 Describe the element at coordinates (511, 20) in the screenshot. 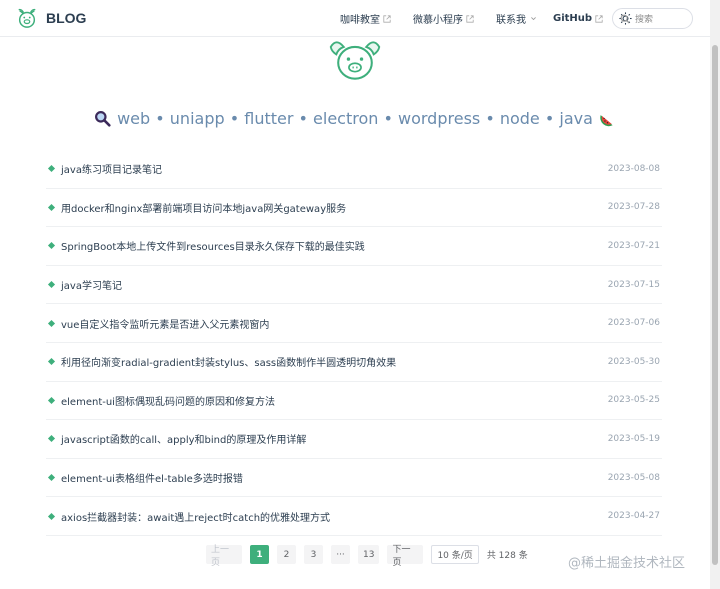

I see `nav-link-label: 联系我` at that location.